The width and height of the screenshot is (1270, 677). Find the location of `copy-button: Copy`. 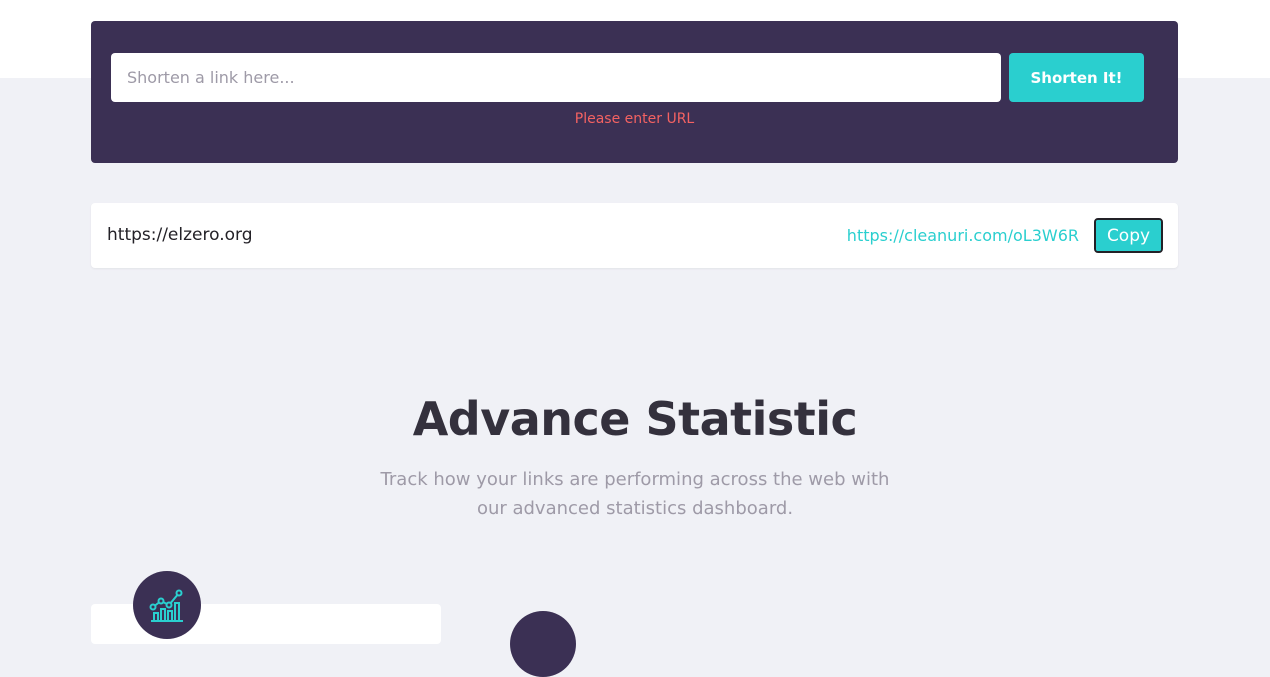

copy-button: Copy is located at coordinates (1128, 235).